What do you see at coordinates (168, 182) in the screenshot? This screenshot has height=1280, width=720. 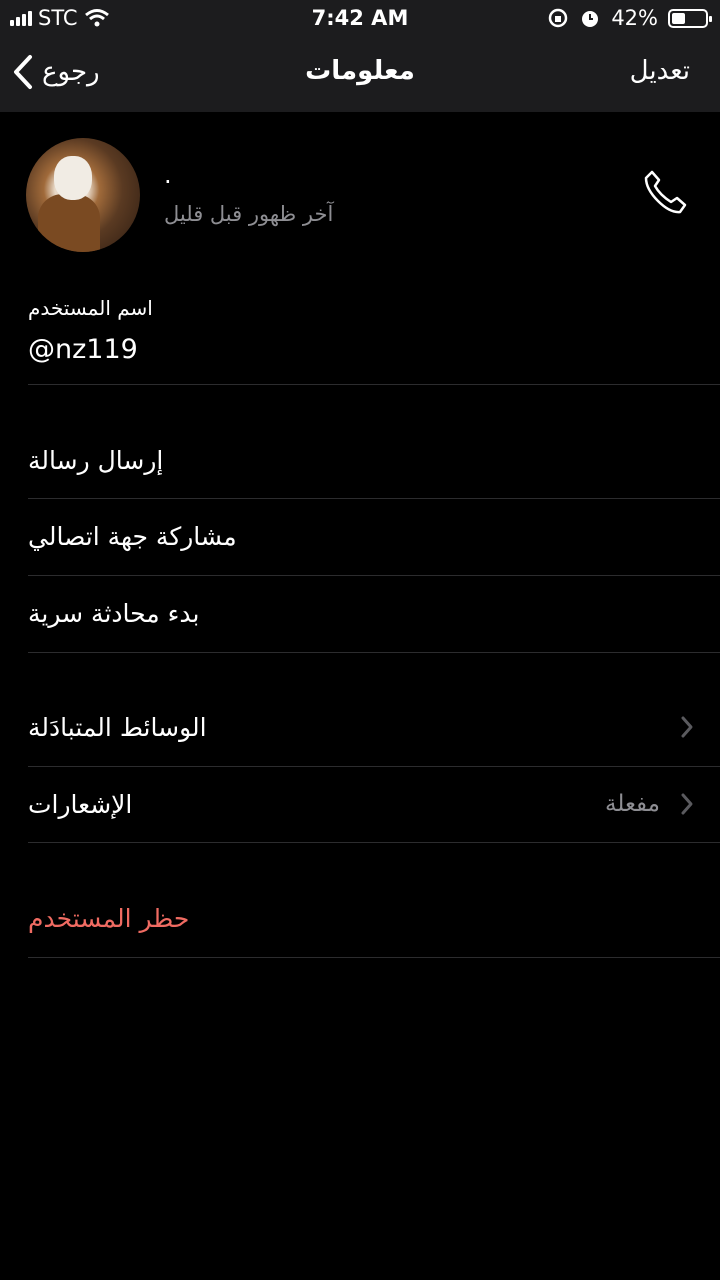 I see `profile-name: ·` at bounding box center [168, 182].